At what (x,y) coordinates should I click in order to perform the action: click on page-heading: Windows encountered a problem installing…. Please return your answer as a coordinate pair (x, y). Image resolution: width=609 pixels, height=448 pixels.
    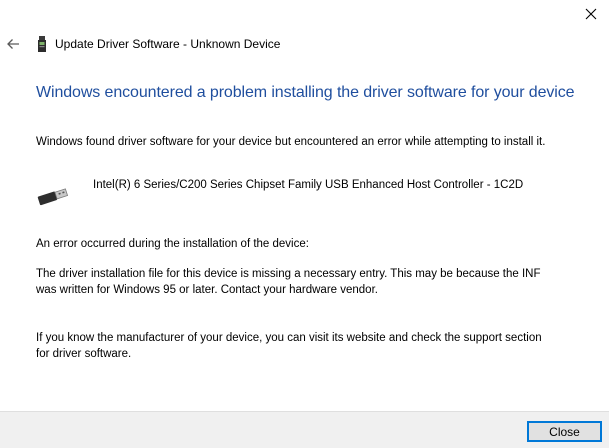
    Looking at the image, I should click on (305, 92).